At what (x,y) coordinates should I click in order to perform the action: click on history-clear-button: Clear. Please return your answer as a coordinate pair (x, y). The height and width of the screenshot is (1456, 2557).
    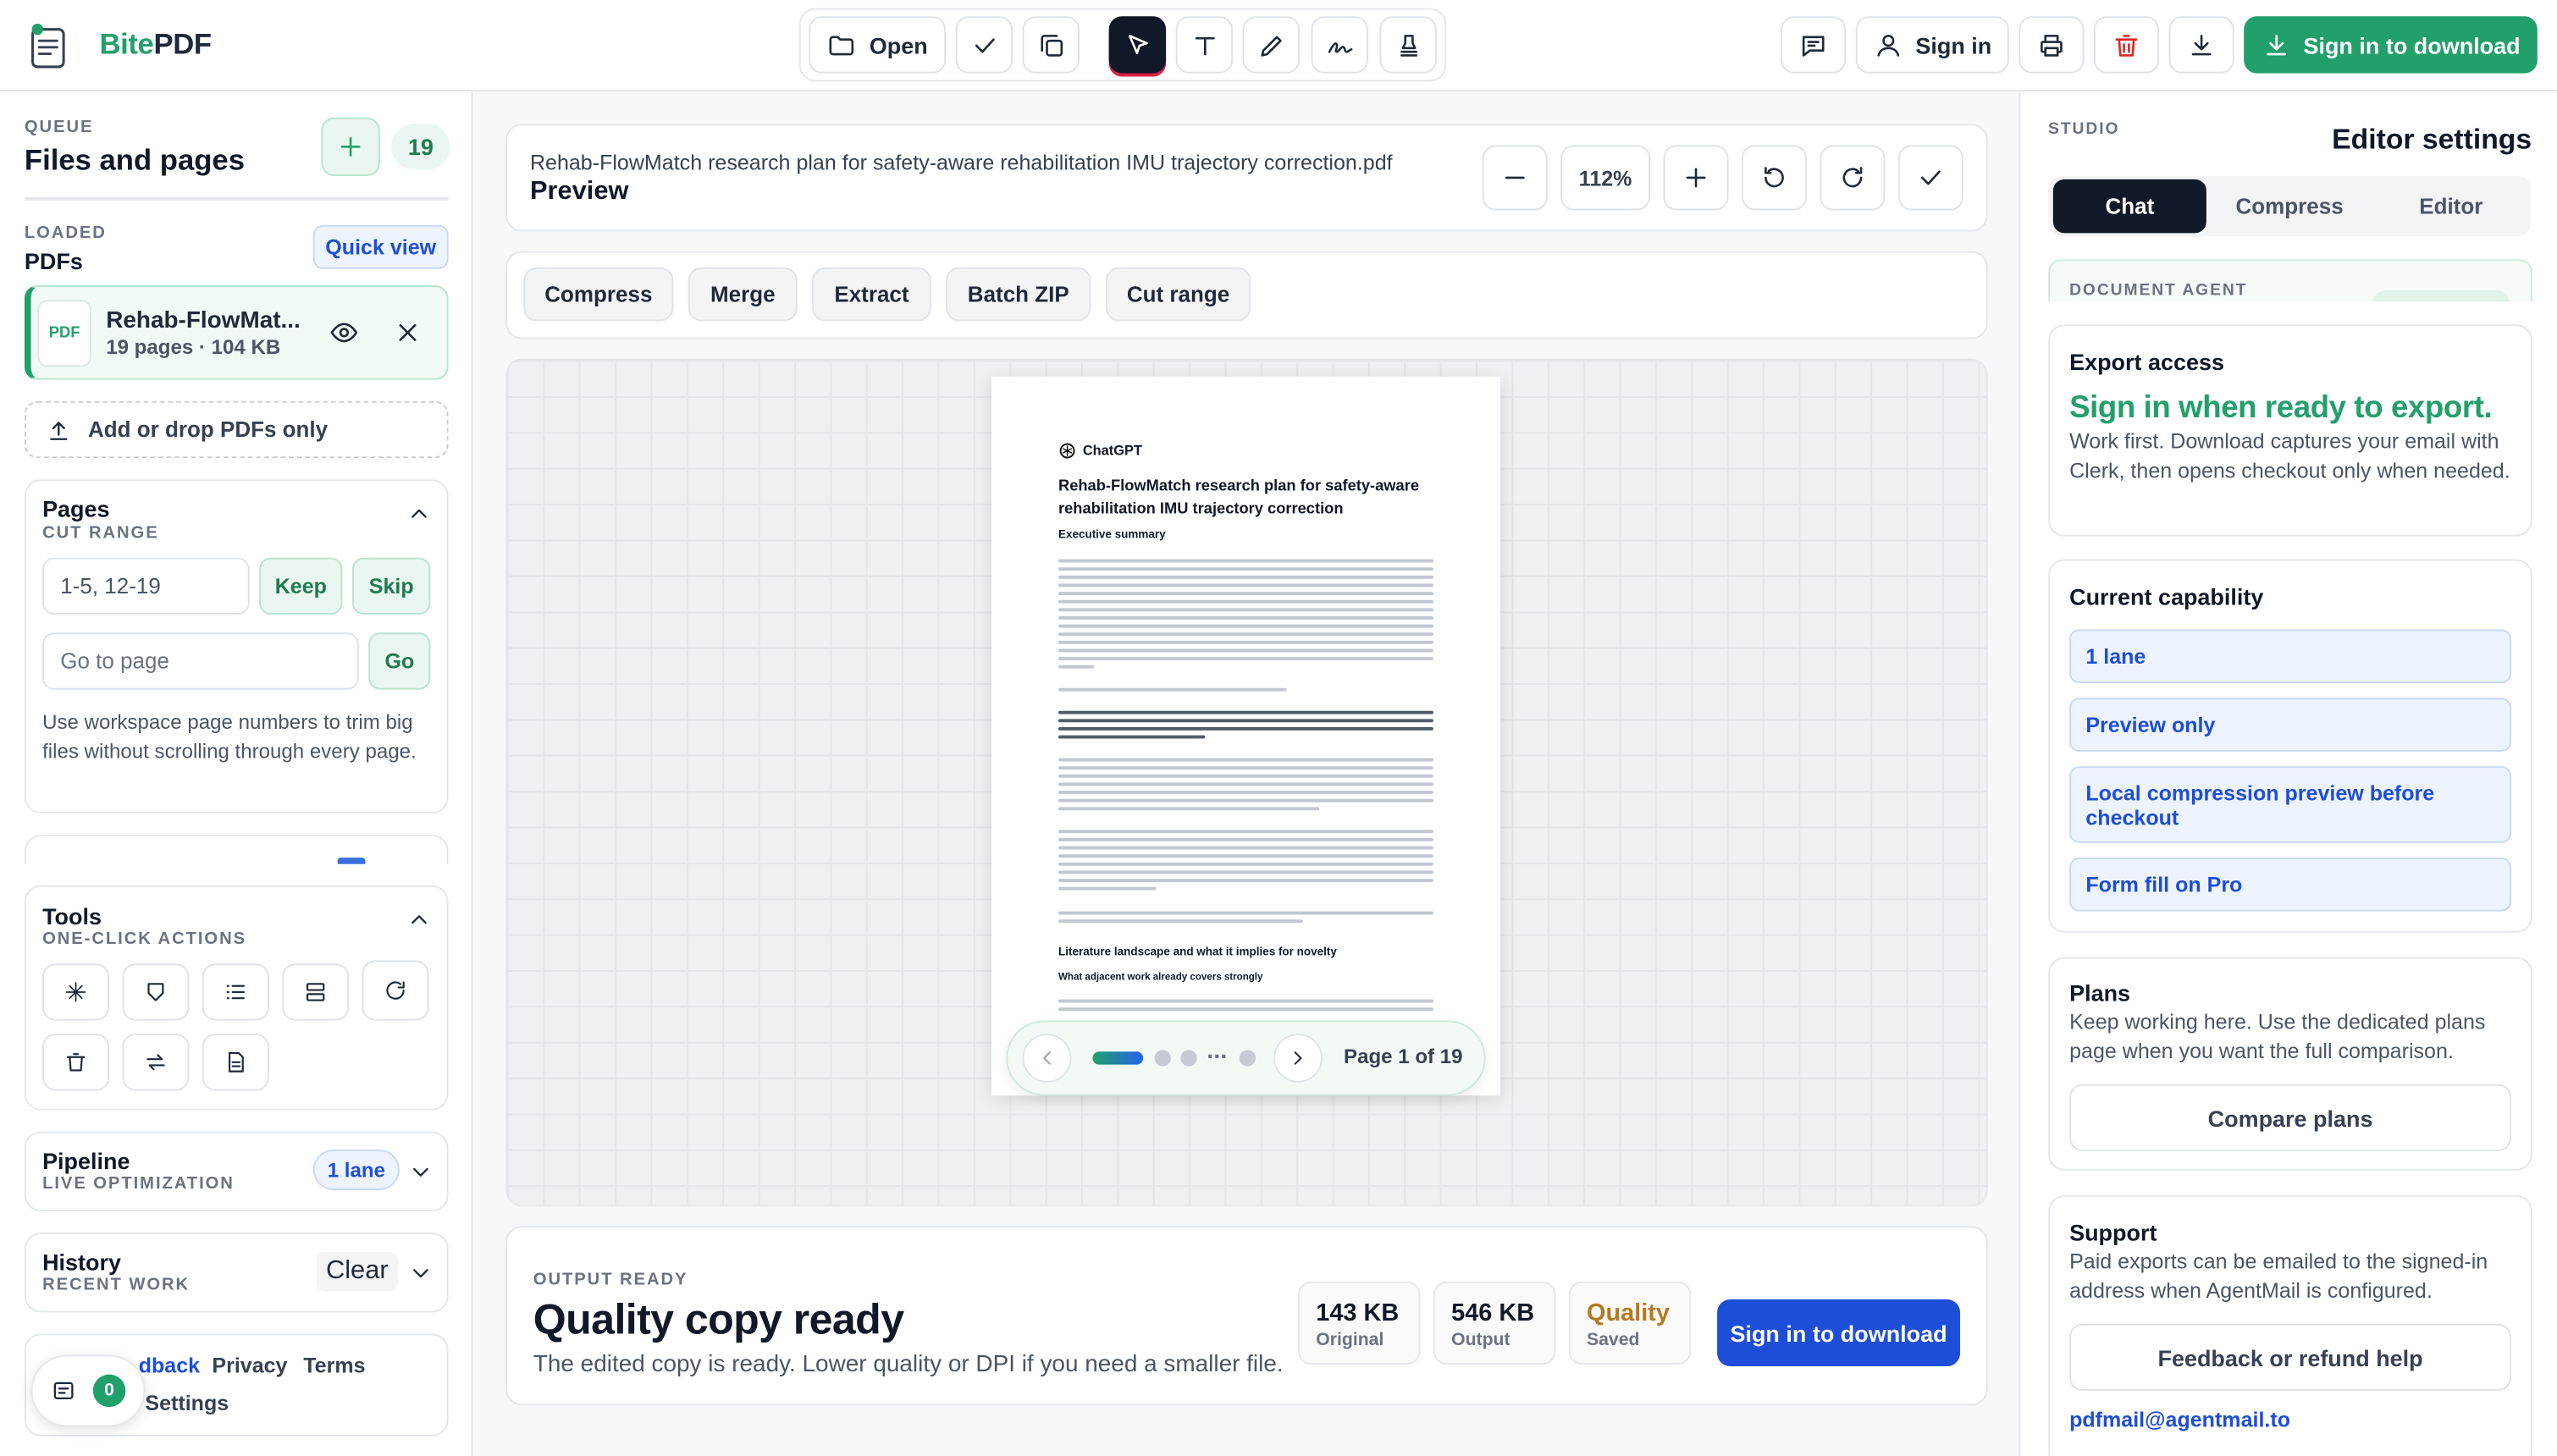
    Looking at the image, I should click on (357, 1272).